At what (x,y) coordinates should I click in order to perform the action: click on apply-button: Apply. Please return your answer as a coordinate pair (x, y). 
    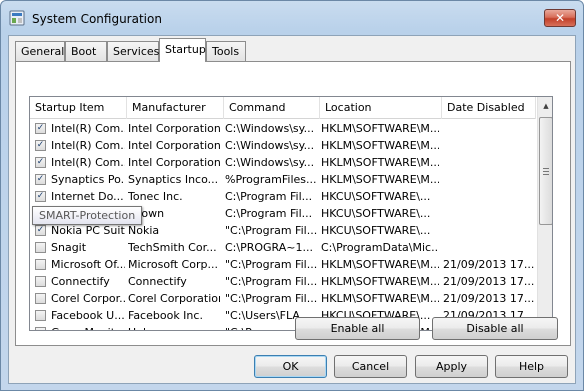
    Looking at the image, I should click on (451, 366).